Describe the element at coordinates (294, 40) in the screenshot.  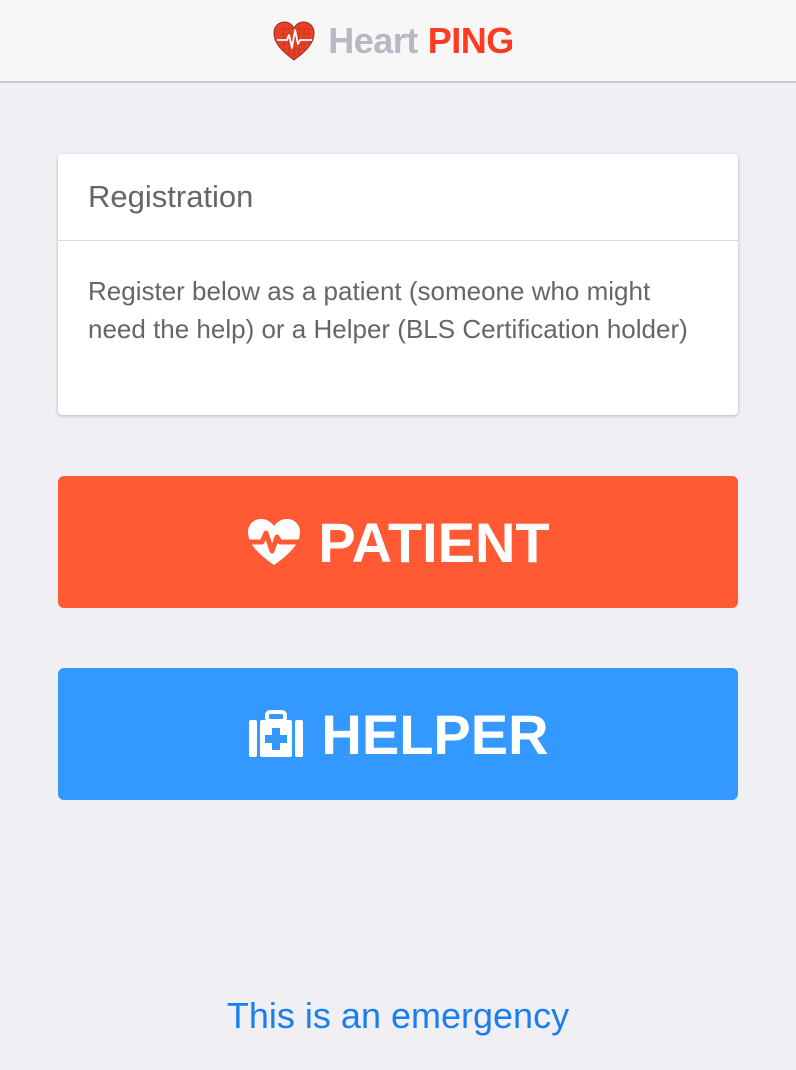
I see `heart-ecg-icon` at that location.